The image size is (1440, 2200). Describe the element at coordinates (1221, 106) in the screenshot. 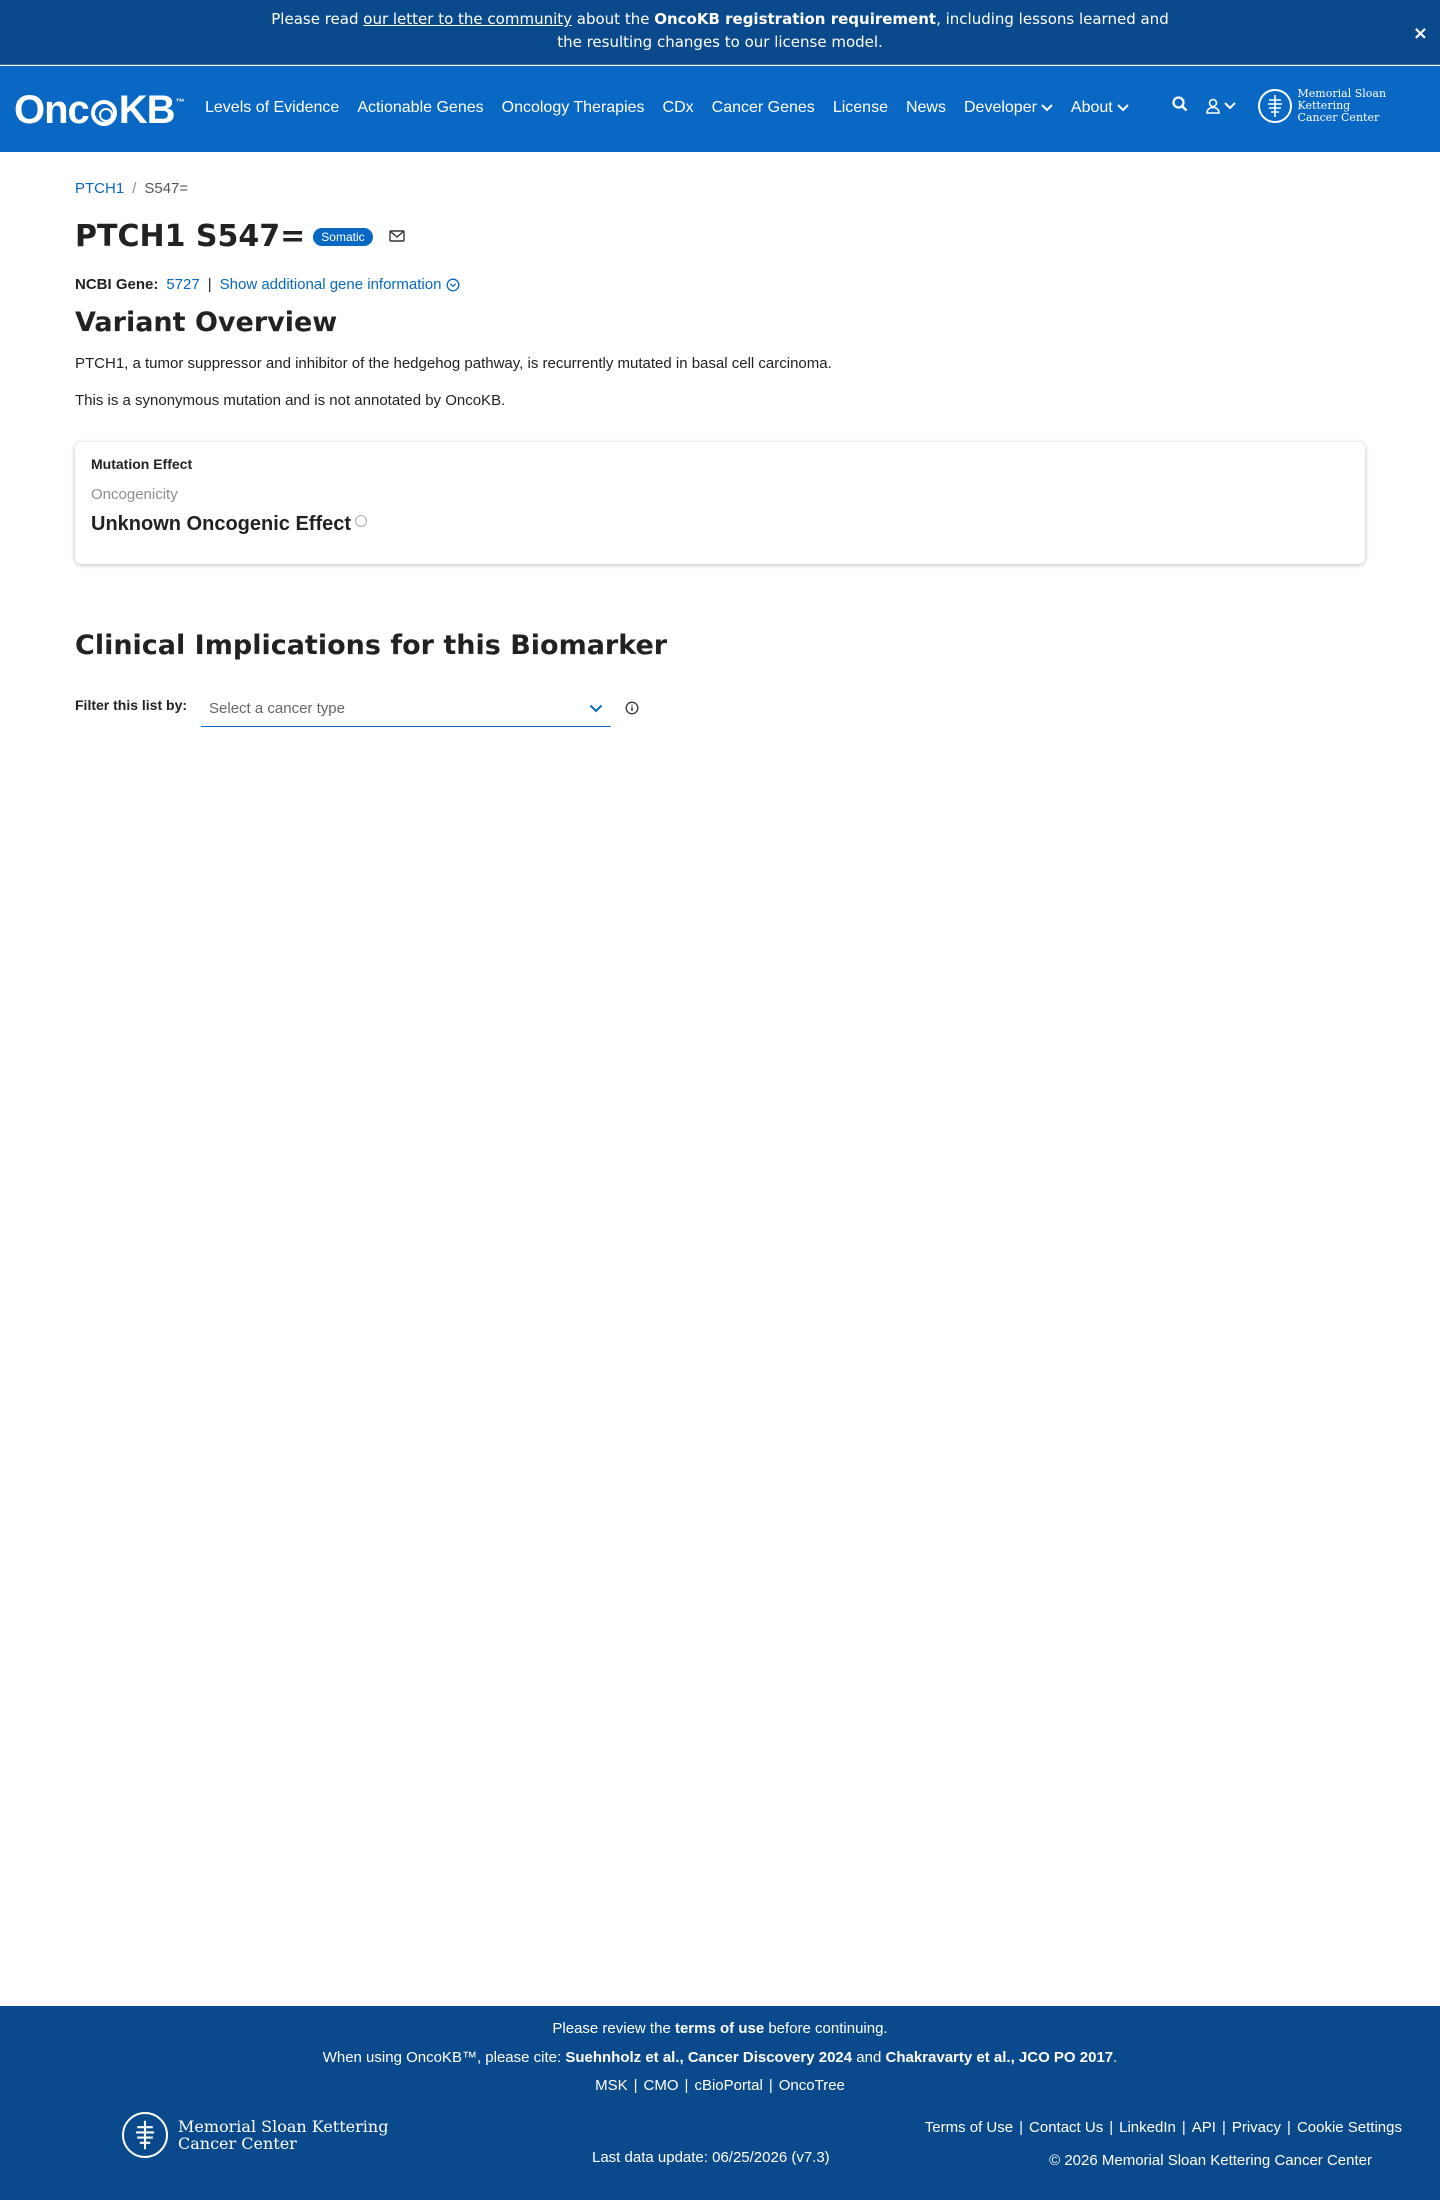

I see `user-menu-button` at that location.